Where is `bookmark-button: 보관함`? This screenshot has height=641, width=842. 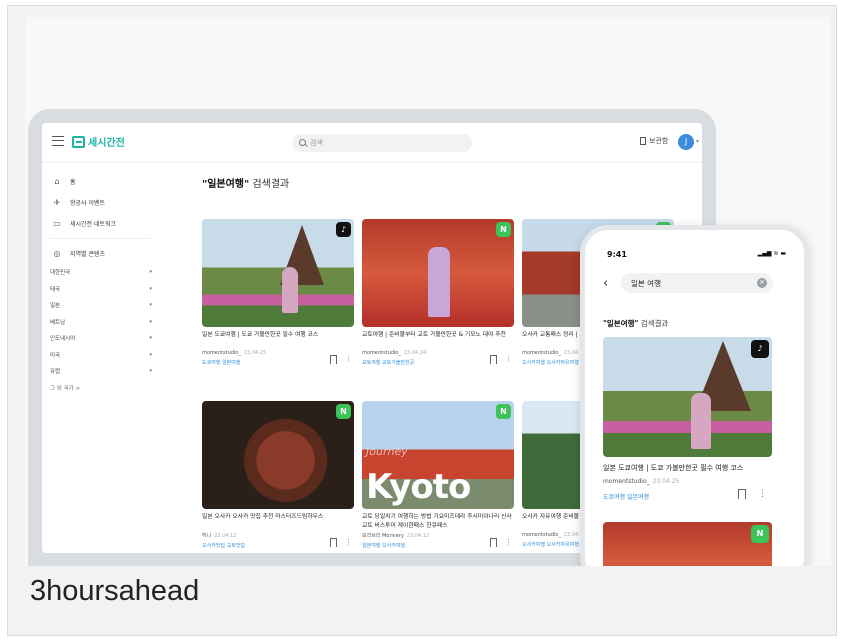 bookmark-button: 보관함 is located at coordinates (654, 141).